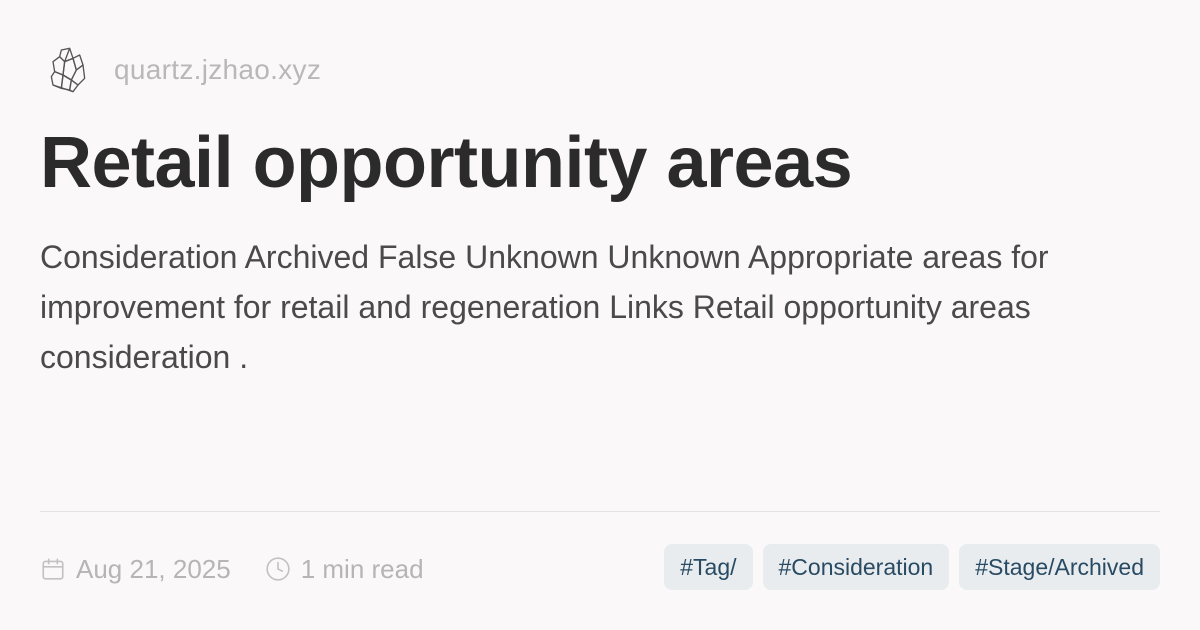  What do you see at coordinates (217, 70) in the screenshot?
I see `site-name: quartz.jzhao.xyz` at bounding box center [217, 70].